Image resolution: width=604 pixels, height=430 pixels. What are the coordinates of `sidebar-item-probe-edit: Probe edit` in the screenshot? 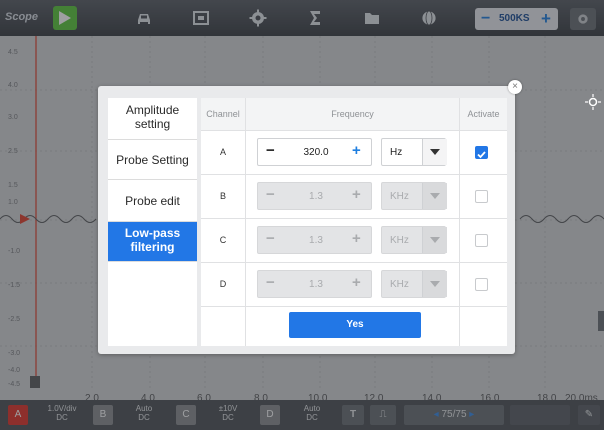 It's located at (152, 201).